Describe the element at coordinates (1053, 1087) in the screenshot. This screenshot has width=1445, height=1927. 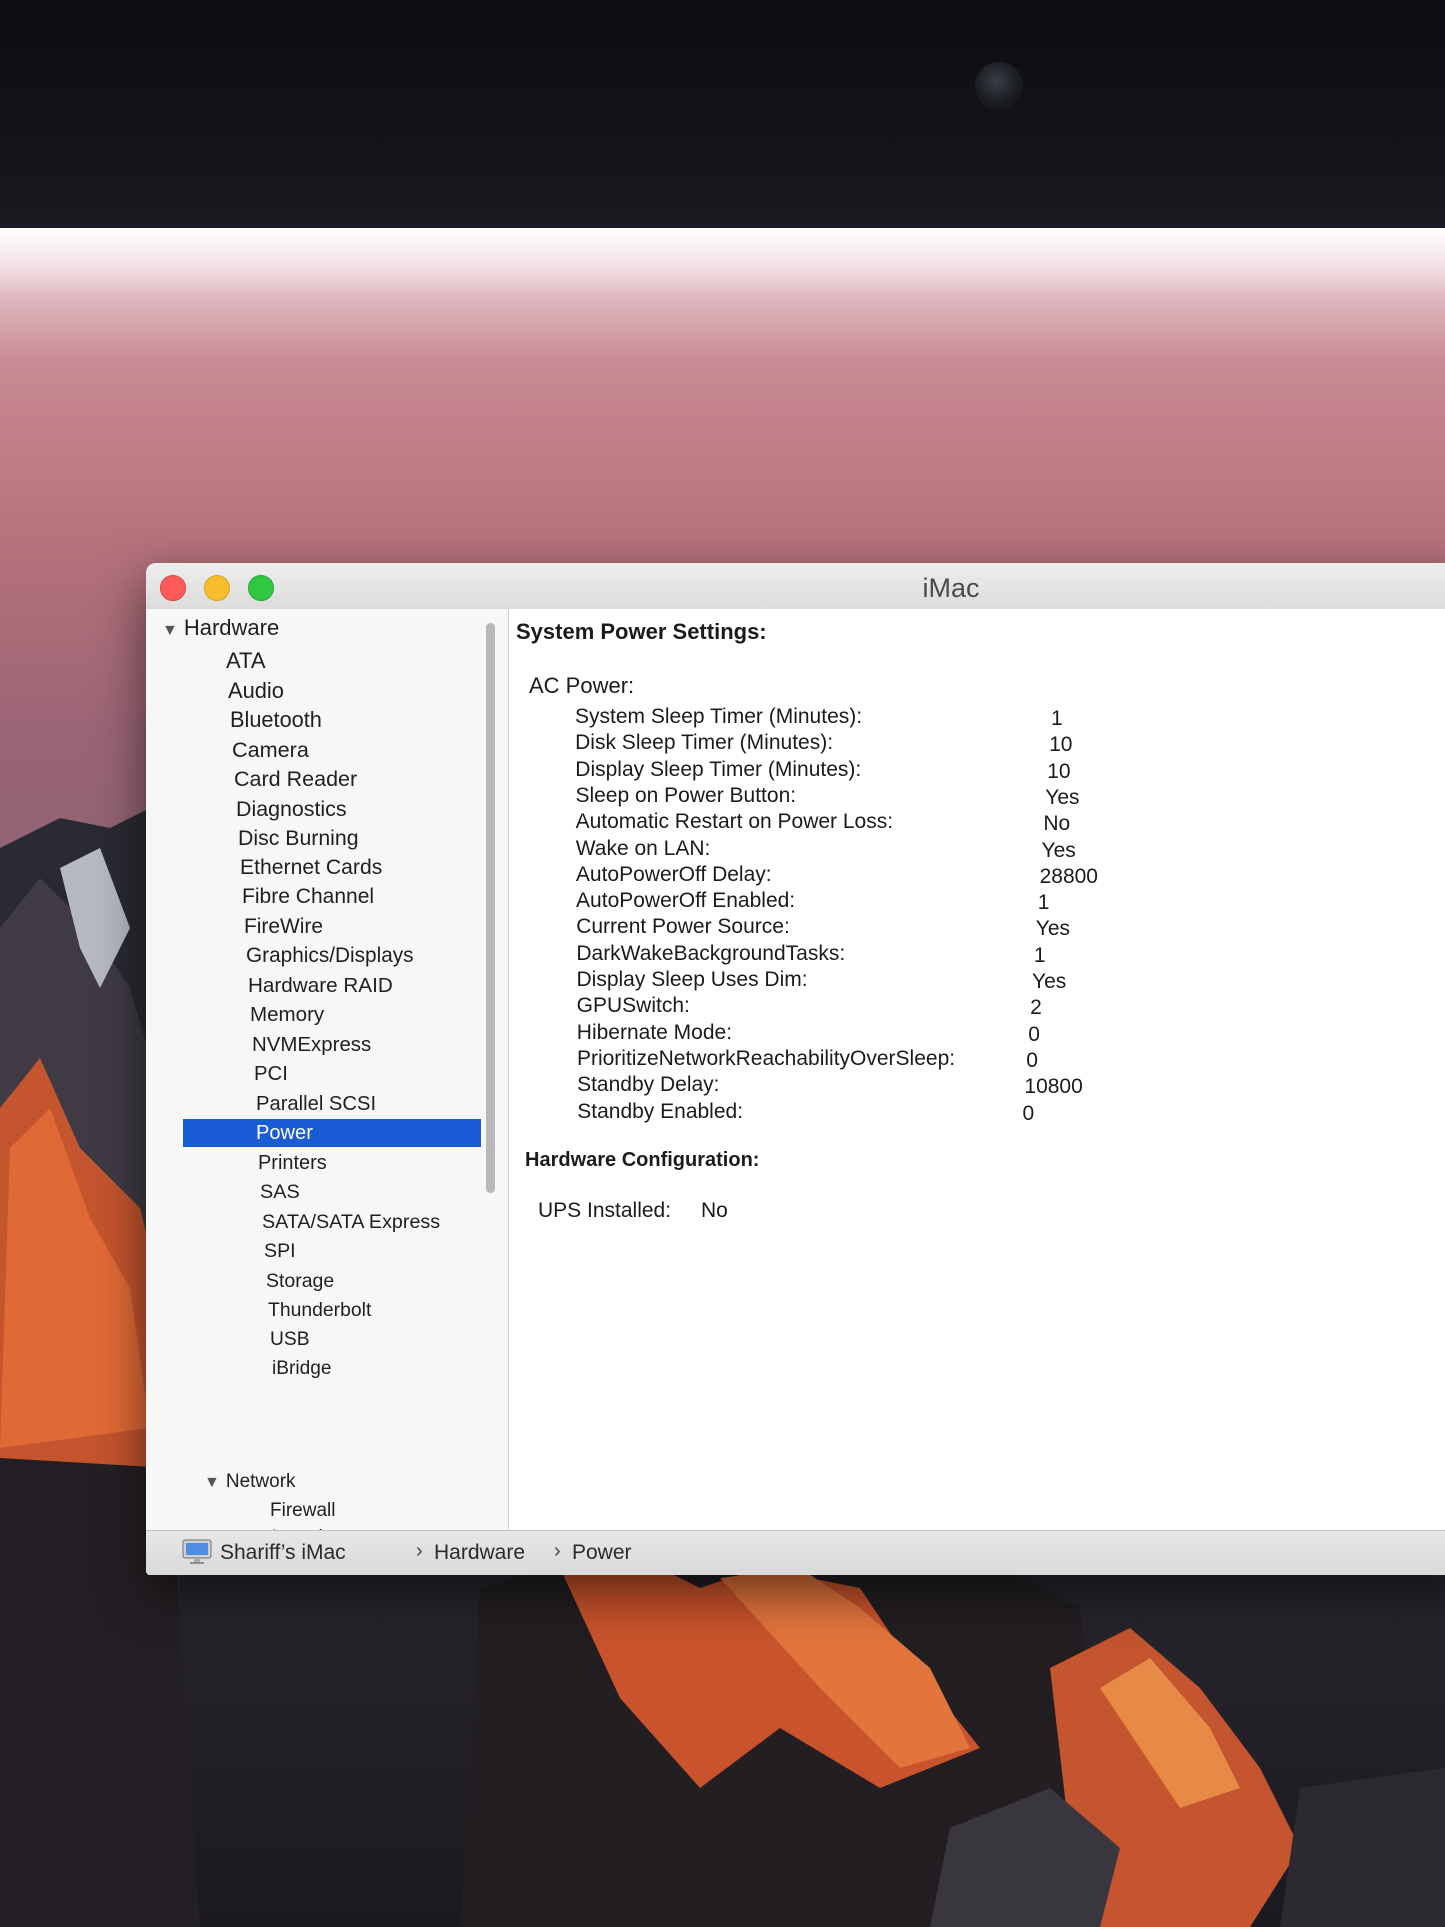
I see `setting-value: 10800` at that location.